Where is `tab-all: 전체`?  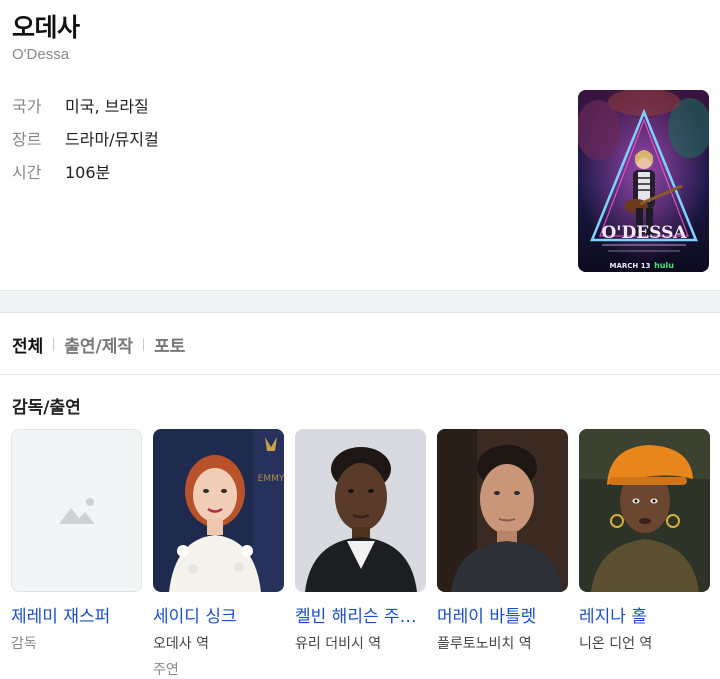
tab-all: 전체 is located at coordinates (27, 344).